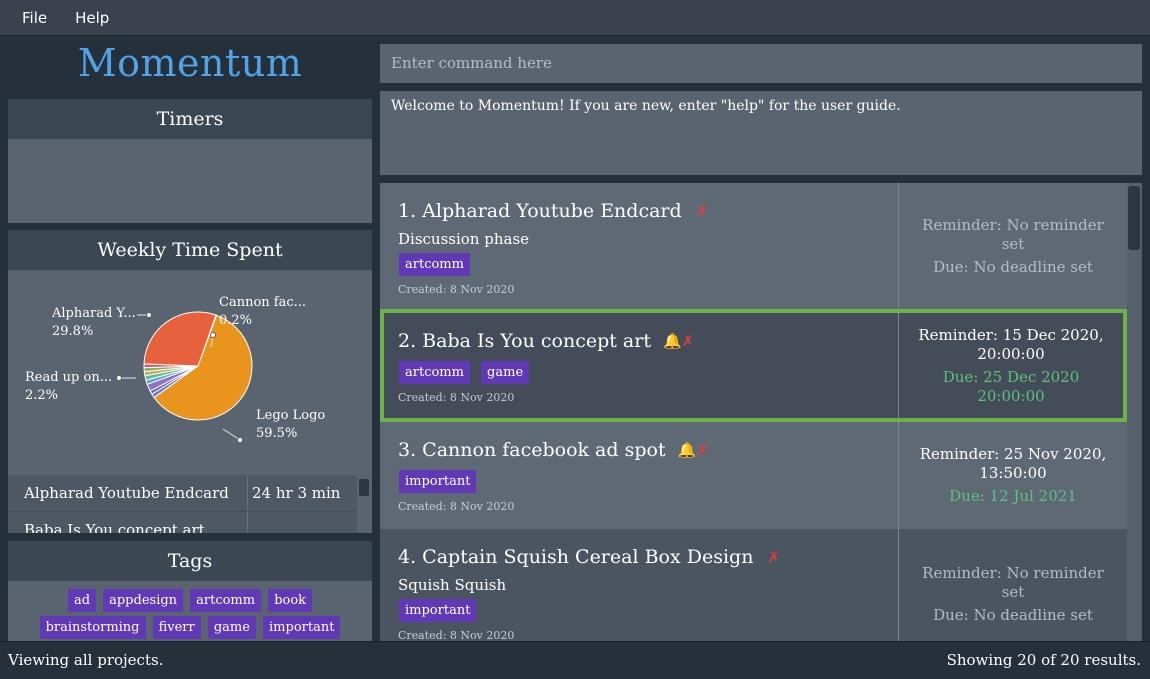  I want to click on project-tags: artcomm game, so click(639, 374).